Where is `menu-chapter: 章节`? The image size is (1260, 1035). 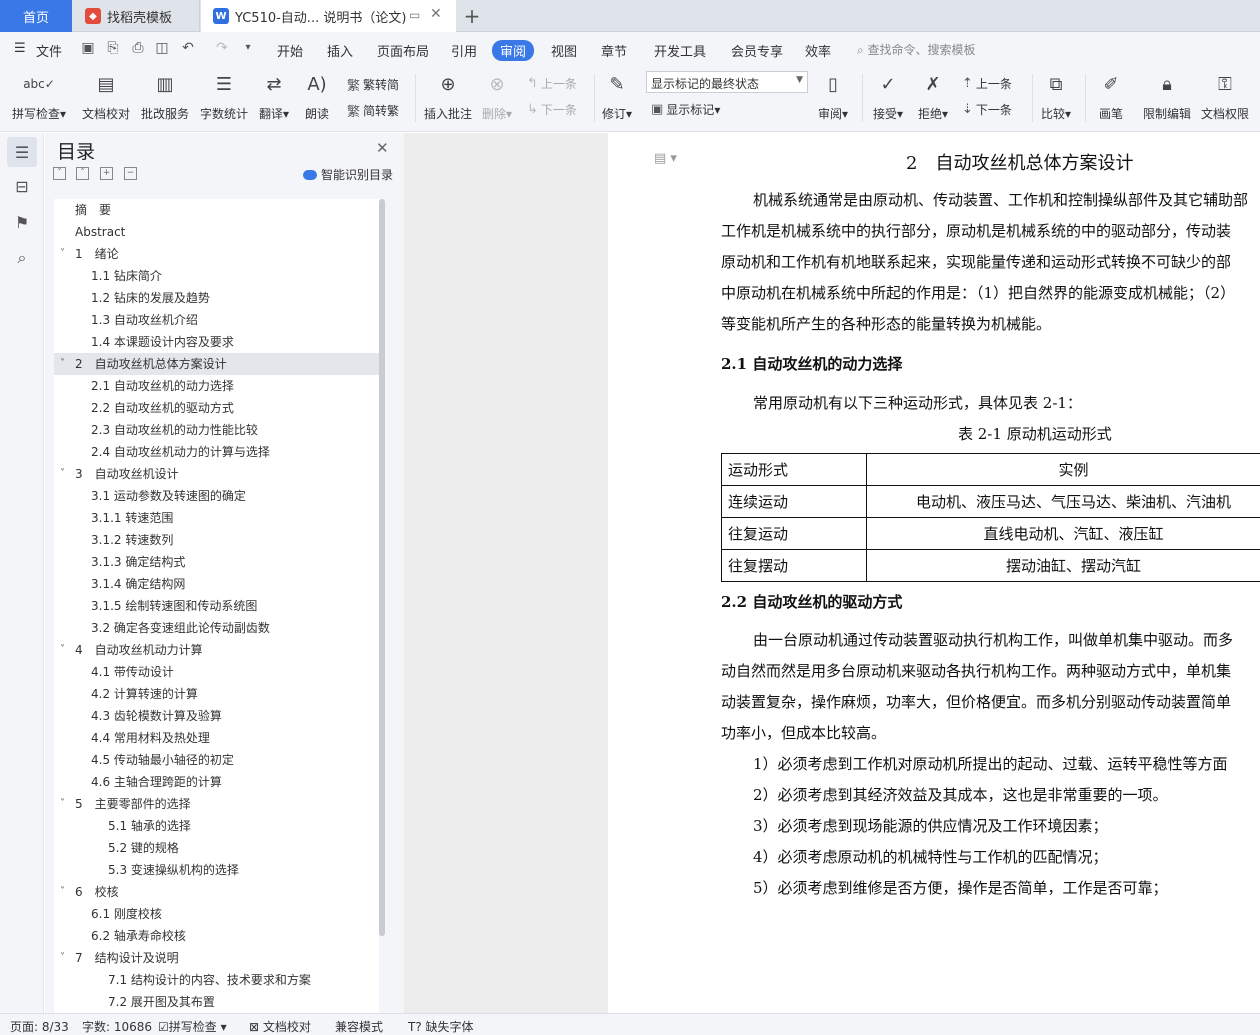
menu-chapter: 章节 is located at coordinates (614, 50).